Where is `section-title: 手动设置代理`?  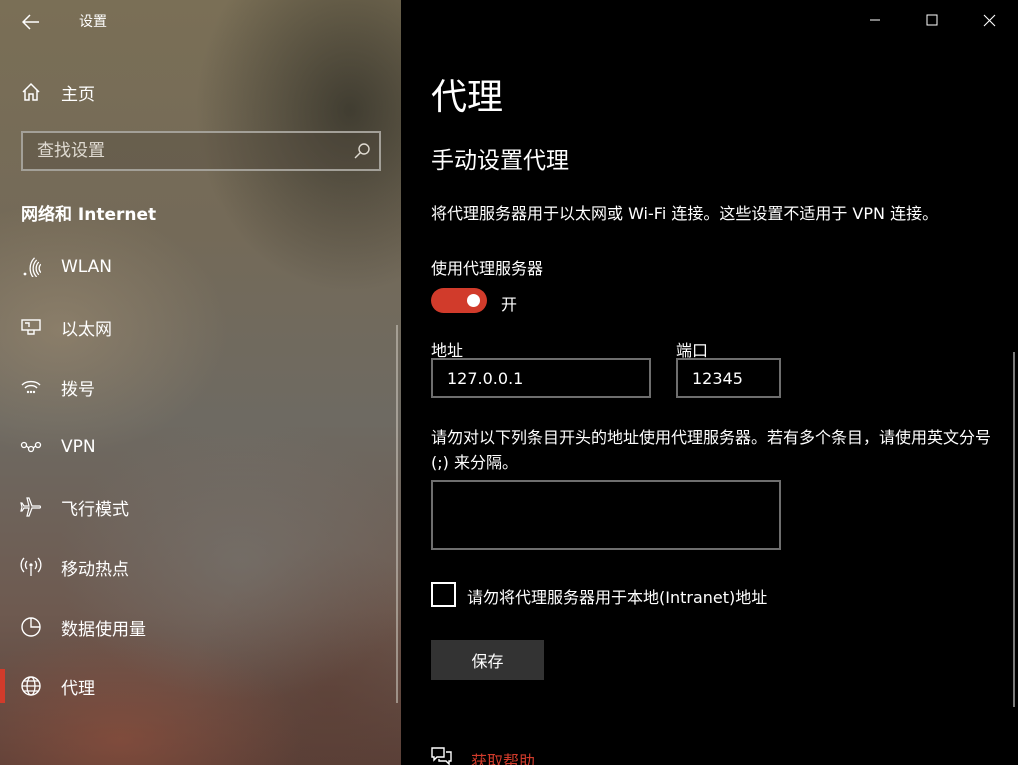 section-title: 手动设置代理 is located at coordinates (500, 161).